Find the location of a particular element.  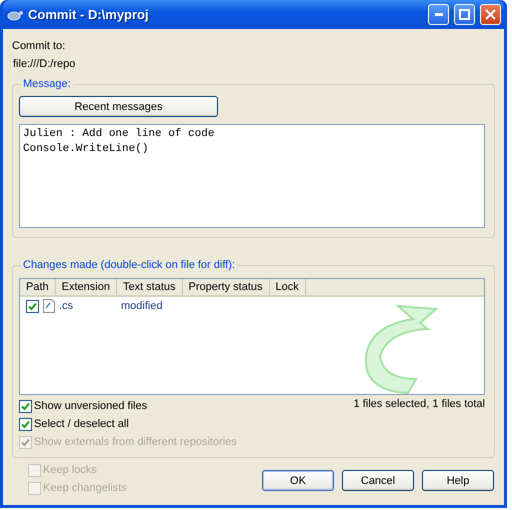

column-header: Path is located at coordinates (38, 287).